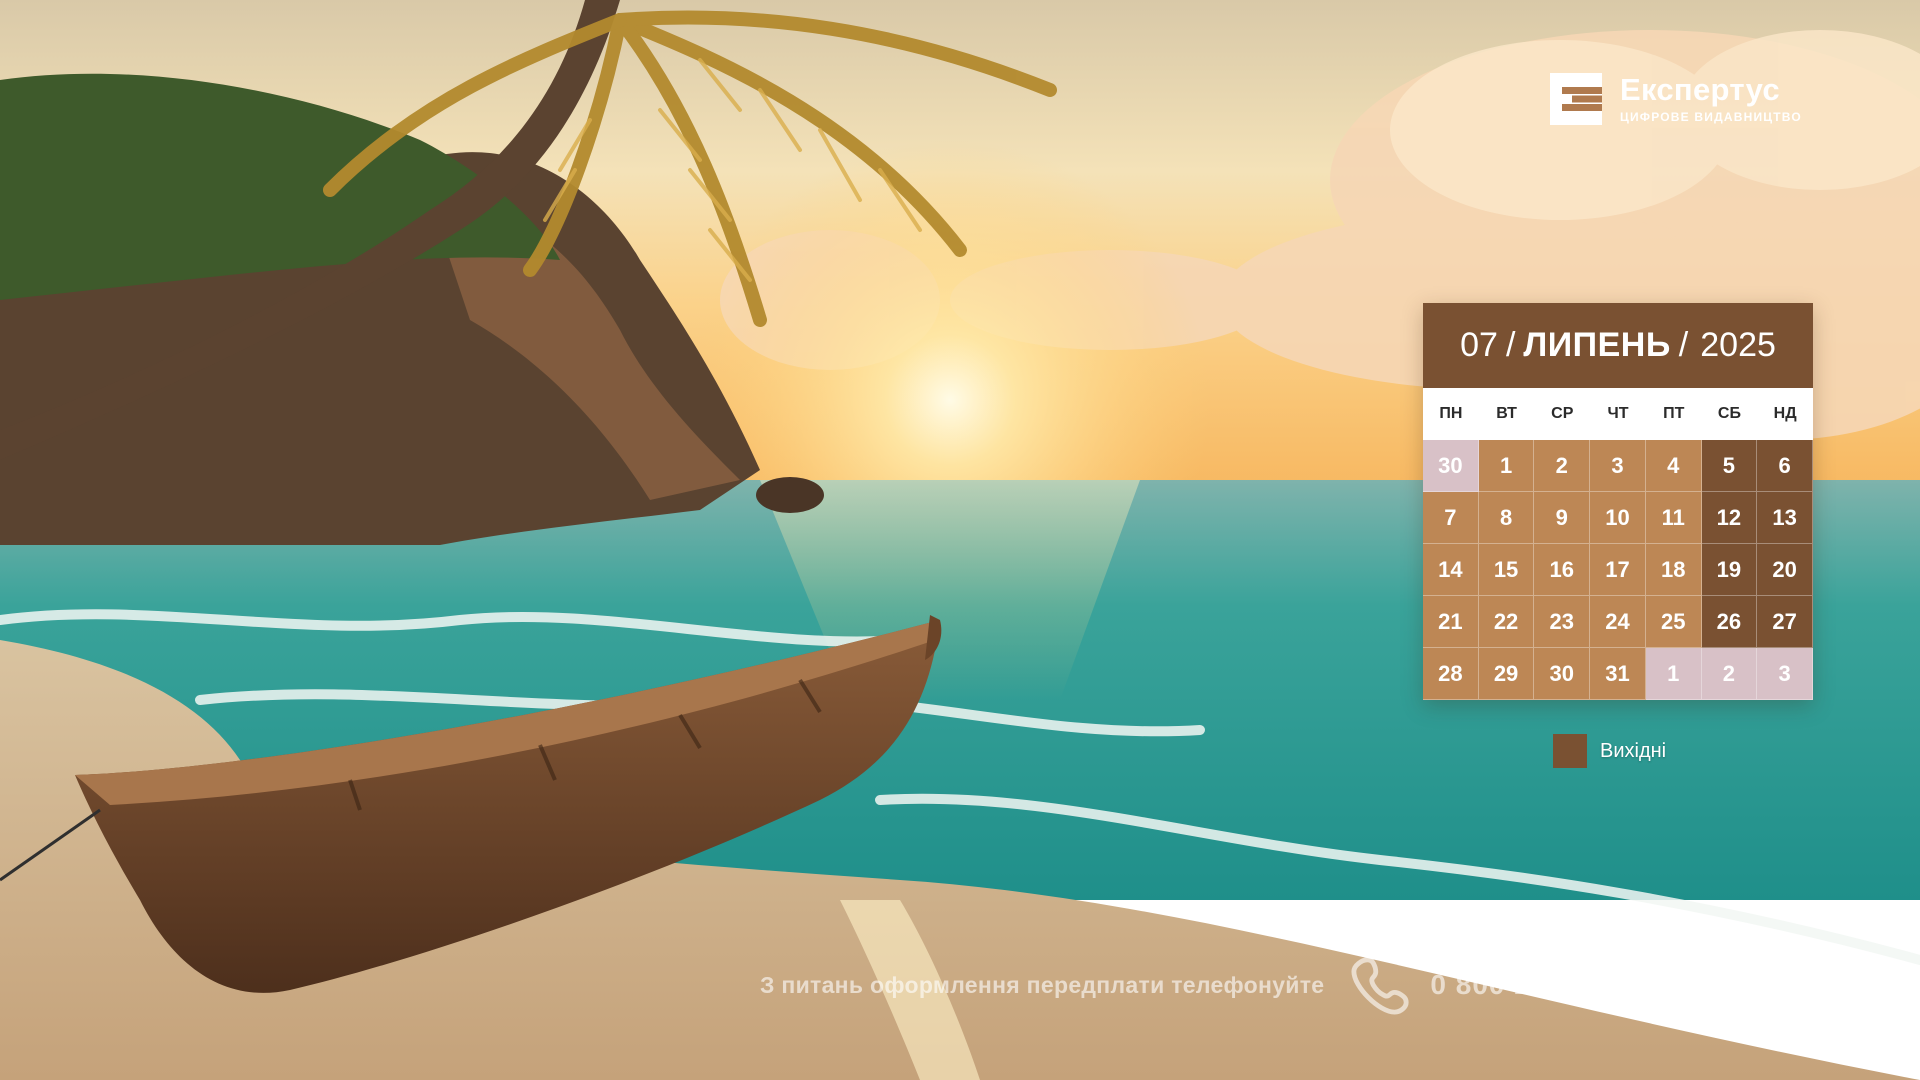 The height and width of the screenshot is (1080, 1920). Describe the element at coordinates (1597, 345) in the screenshot. I see `calendar-month-name: ЛИПЕНЬ` at that location.